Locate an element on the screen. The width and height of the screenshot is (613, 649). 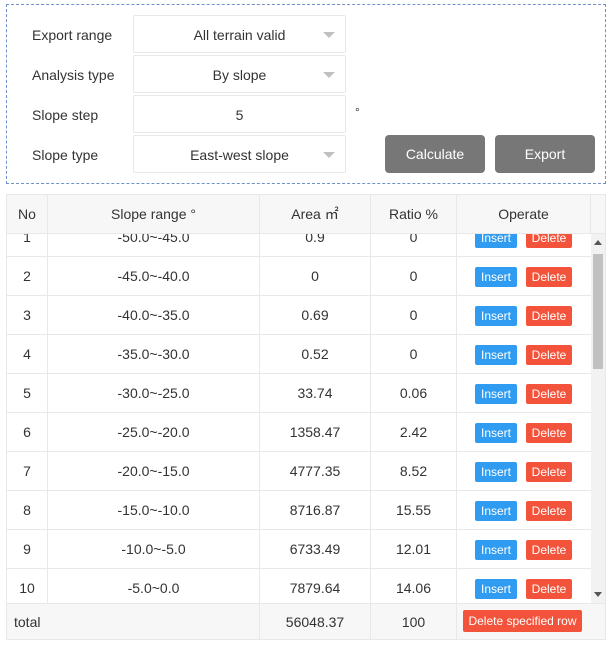
export-range-value: All terrain valid is located at coordinates (239, 35).